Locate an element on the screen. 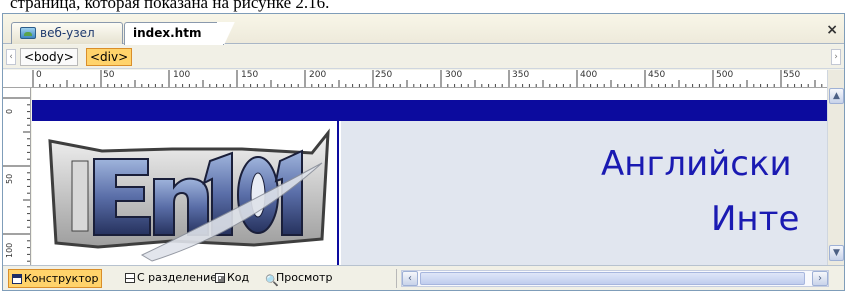 The width and height of the screenshot is (850, 295). ruler-mark: 400 is located at coordinates (589, 75).